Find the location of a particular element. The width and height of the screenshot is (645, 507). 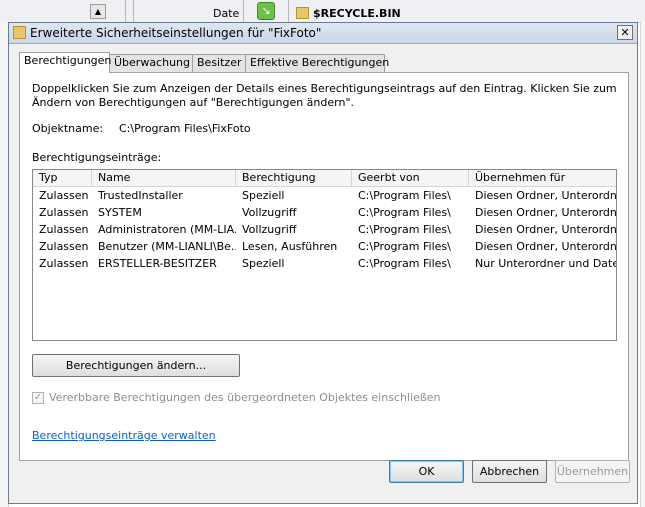

column-header-uebernehmen-fuer: Übernehmen für is located at coordinates (542, 178).